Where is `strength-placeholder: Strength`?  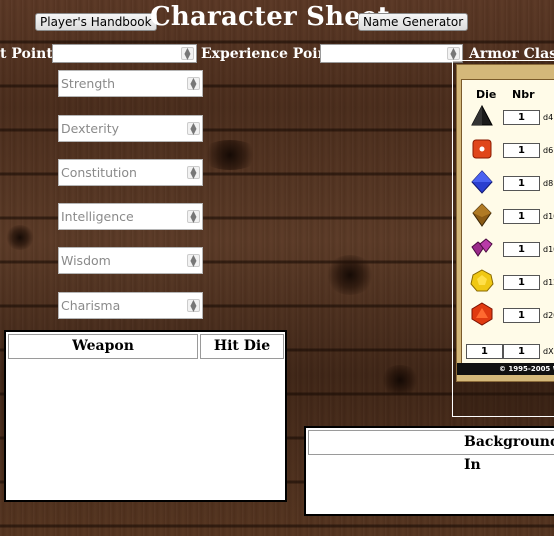
strength-placeholder: Strength is located at coordinates (88, 83).